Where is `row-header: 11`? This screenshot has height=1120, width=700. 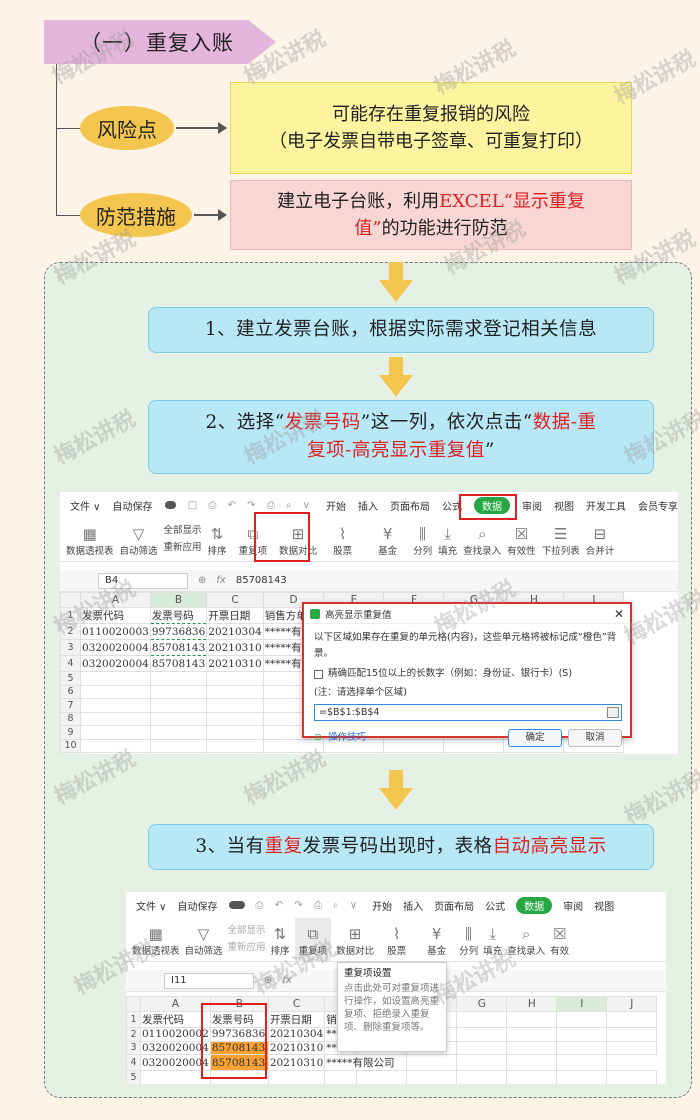 row-header: 11 is located at coordinates (70, 753).